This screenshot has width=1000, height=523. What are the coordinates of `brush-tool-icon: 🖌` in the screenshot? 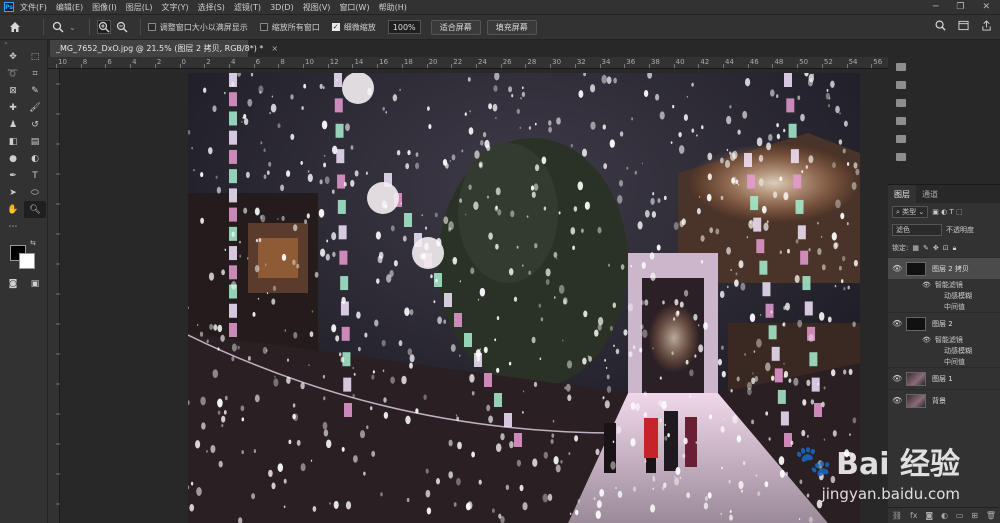 It's located at (35, 107).